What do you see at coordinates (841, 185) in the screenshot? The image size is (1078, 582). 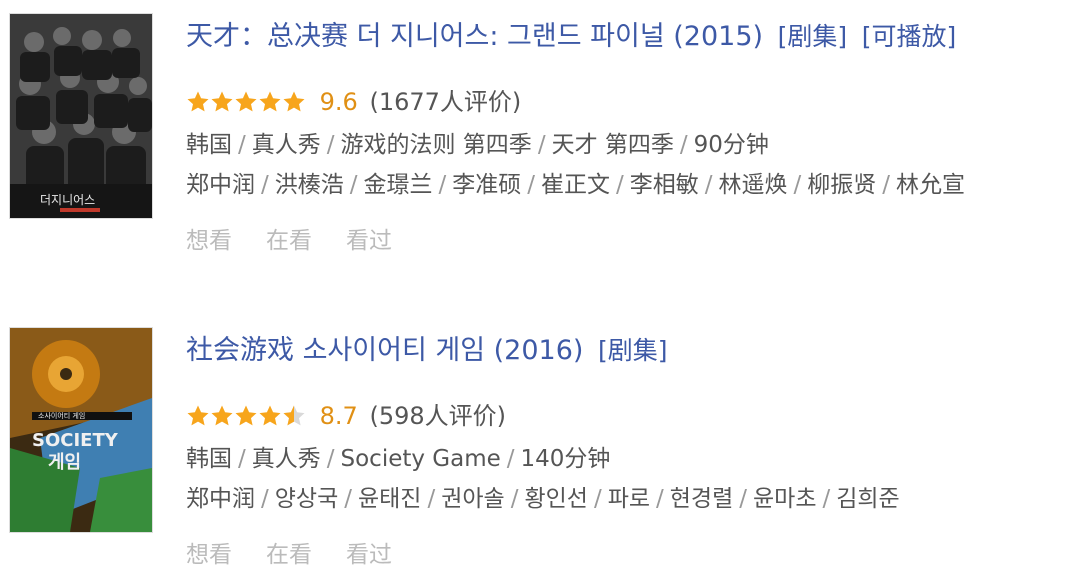 I see `cast-member: 柳振贤` at bounding box center [841, 185].